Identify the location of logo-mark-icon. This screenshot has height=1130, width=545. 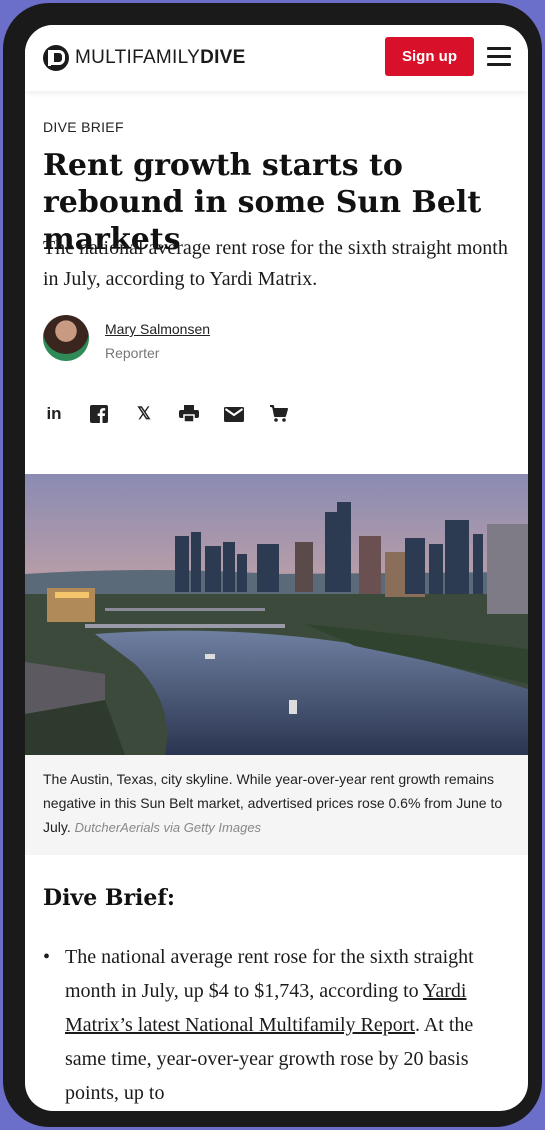
(56, 58).